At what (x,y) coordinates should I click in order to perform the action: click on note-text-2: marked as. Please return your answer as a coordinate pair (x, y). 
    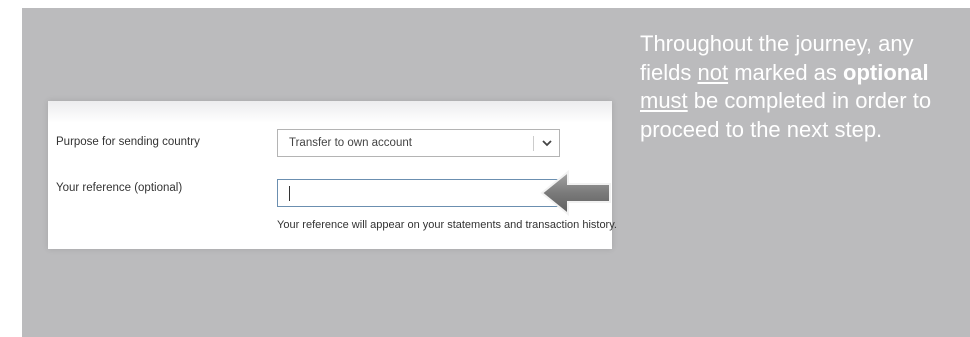
    Looking at the image, I should click on (786, 72).